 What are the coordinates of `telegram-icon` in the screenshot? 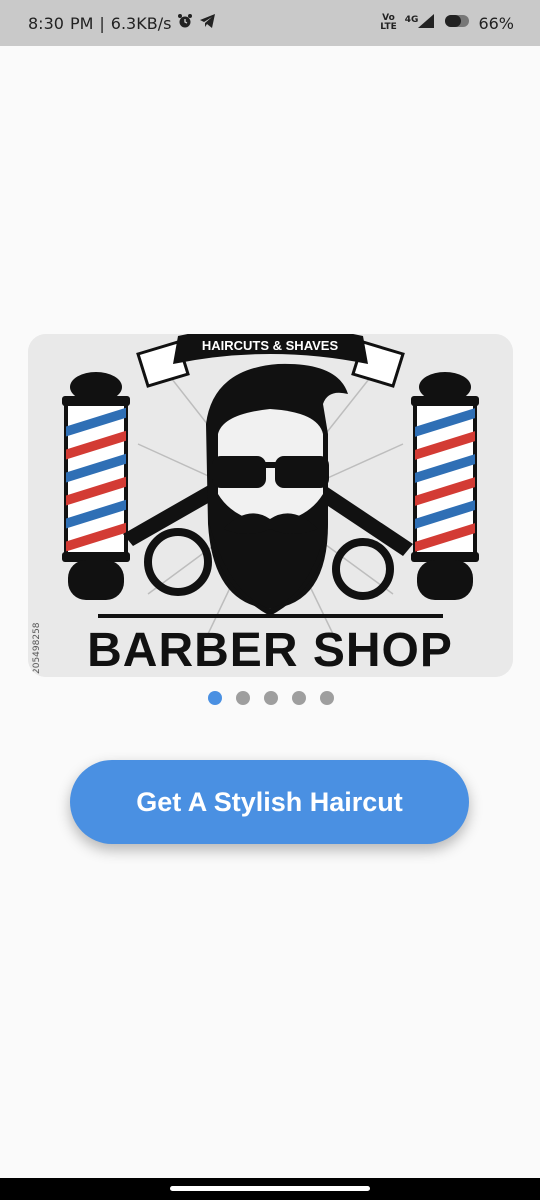 It's located at (207, 23).